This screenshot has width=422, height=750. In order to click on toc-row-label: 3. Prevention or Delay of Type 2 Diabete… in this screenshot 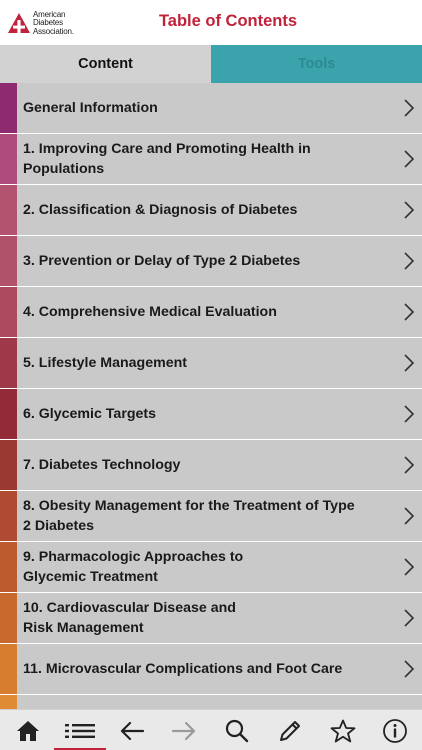, I will do `click(162, 261)`.